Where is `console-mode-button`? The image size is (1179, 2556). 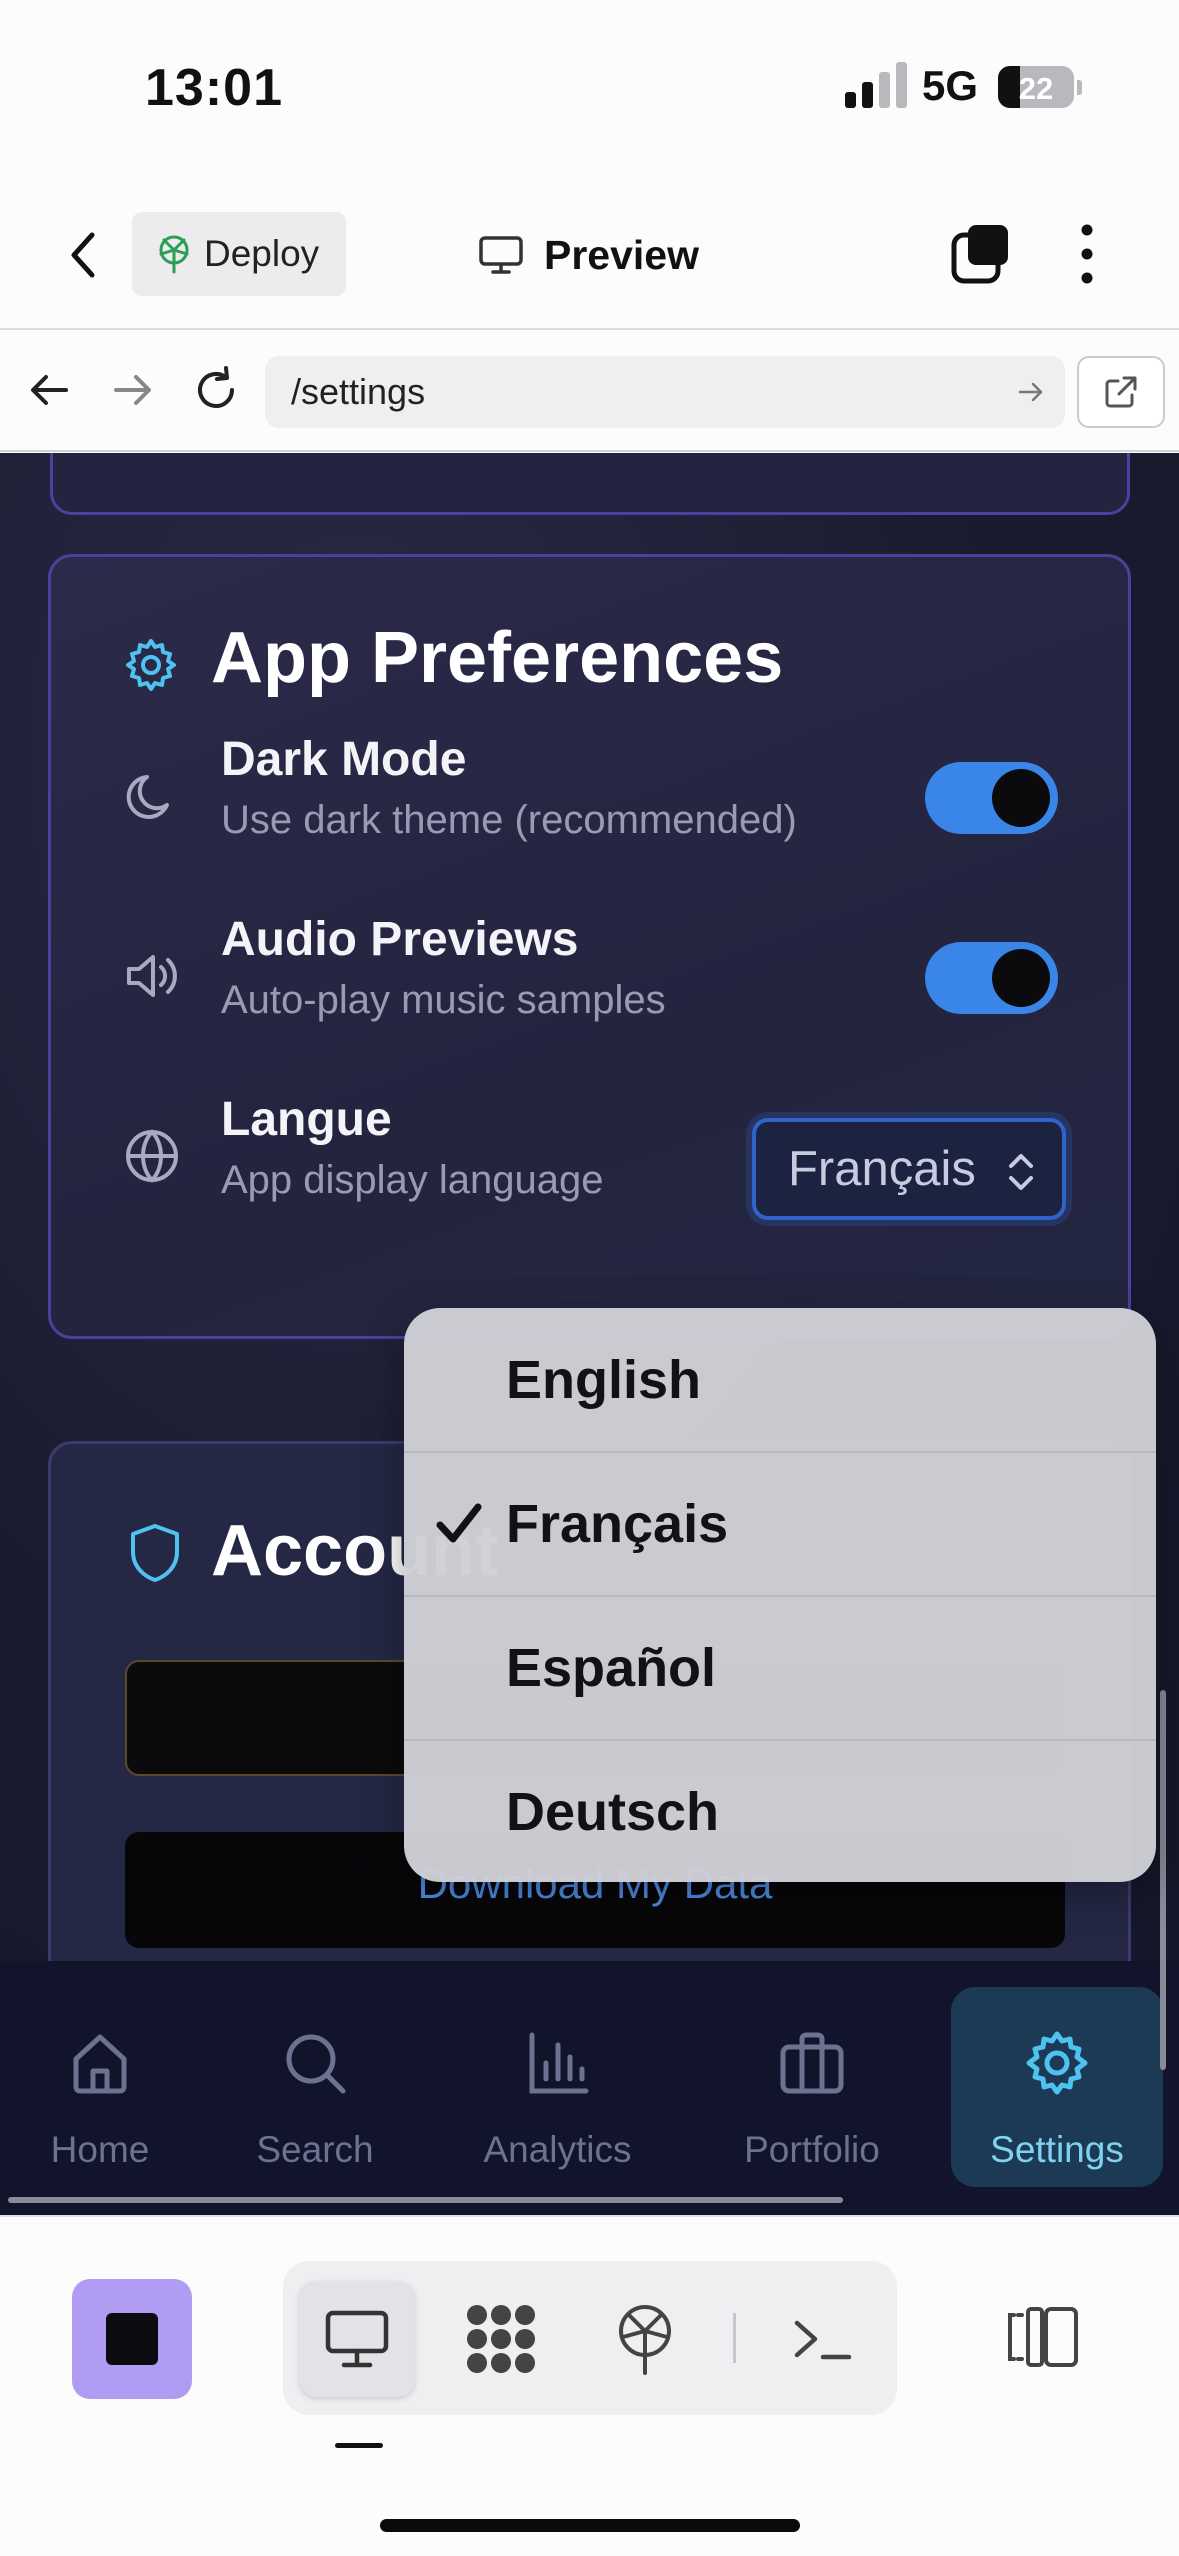
console-mode-button is located at coordinates (823, 2339).